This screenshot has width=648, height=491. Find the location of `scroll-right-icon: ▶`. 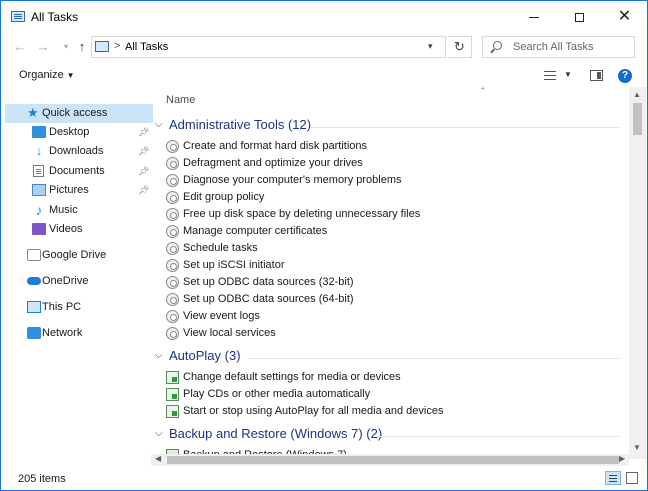

scroll-right-icon: ▶ is located at coordinates (622, 458).